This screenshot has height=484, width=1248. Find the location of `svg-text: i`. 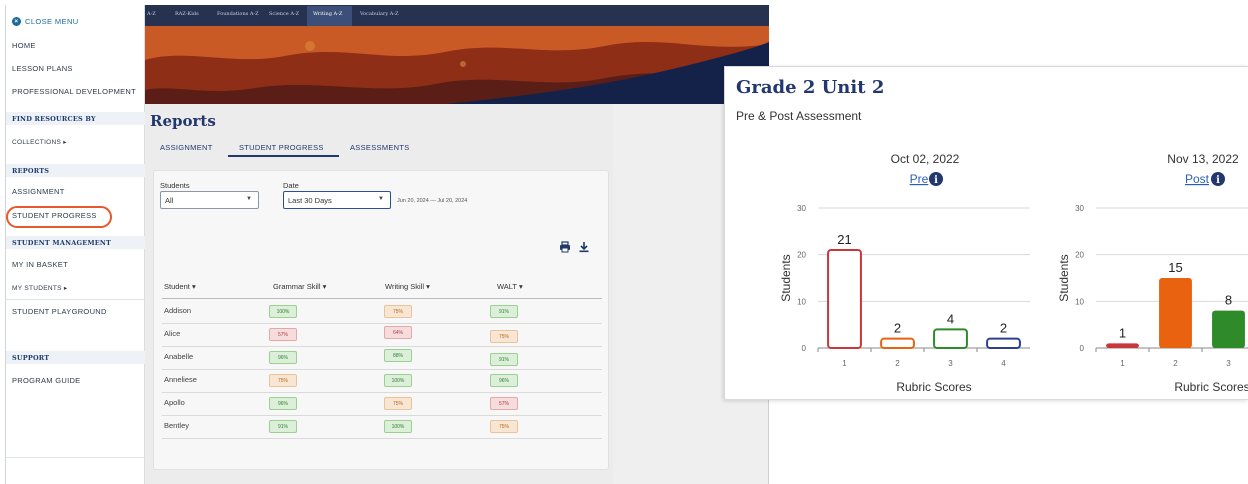

svg-text: i is located at coordinates (1218, 180).